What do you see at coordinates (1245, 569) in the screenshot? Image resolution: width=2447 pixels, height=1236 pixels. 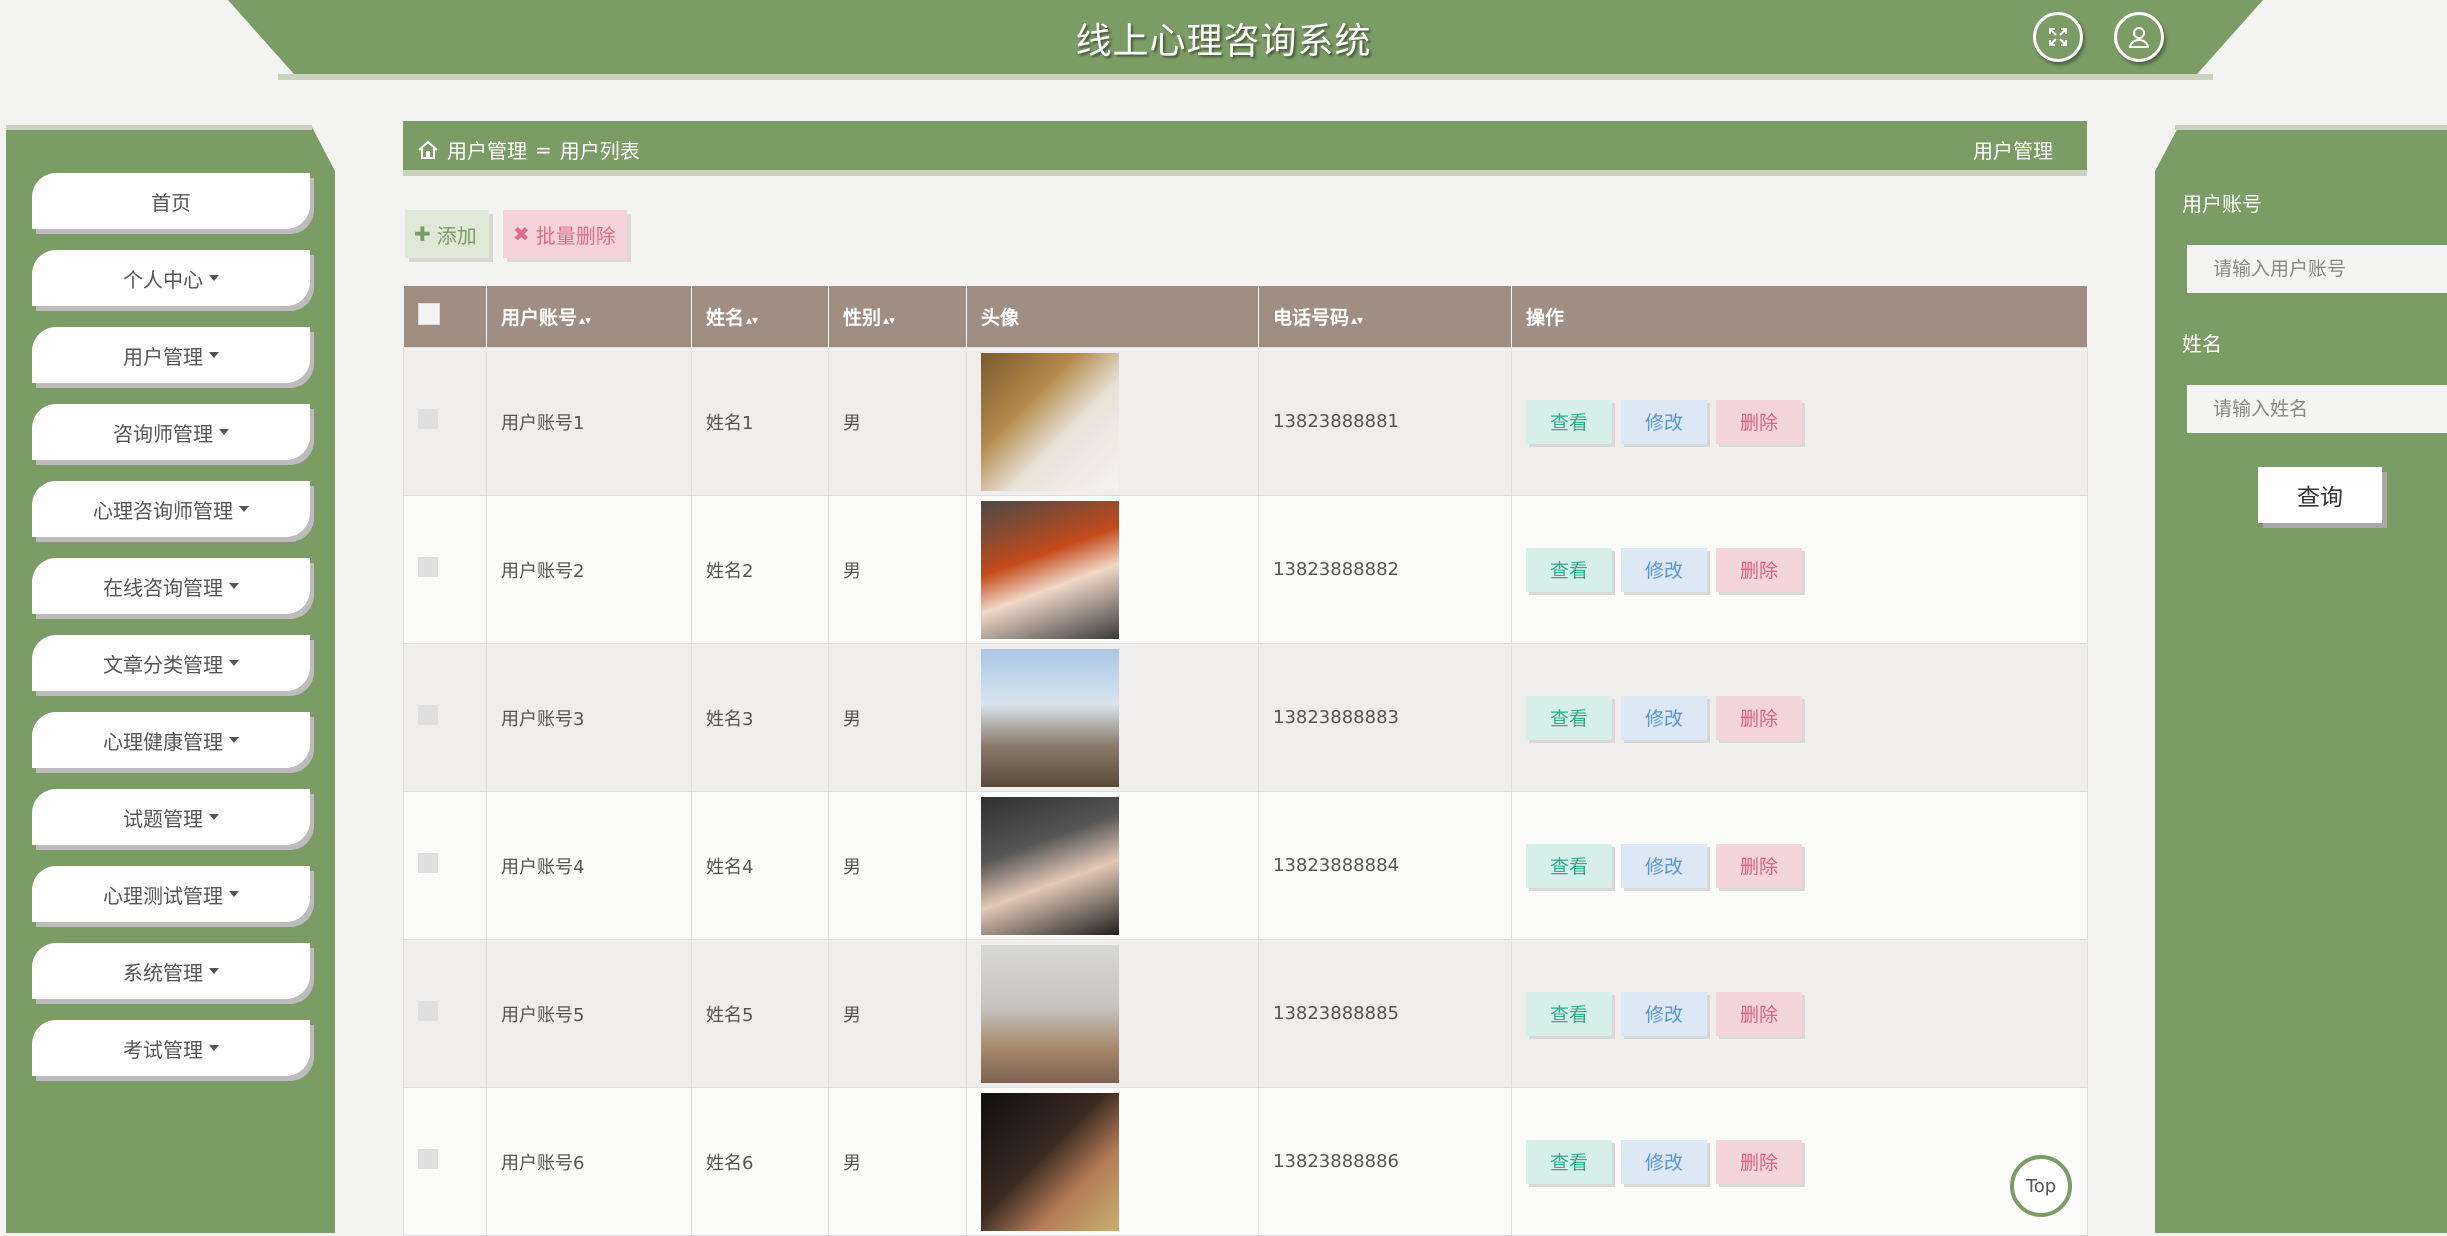 I see `table-row: 用户账号2 姓名2 男 13823888882 查看 修改 删除` at bounding box center [1245, 569].